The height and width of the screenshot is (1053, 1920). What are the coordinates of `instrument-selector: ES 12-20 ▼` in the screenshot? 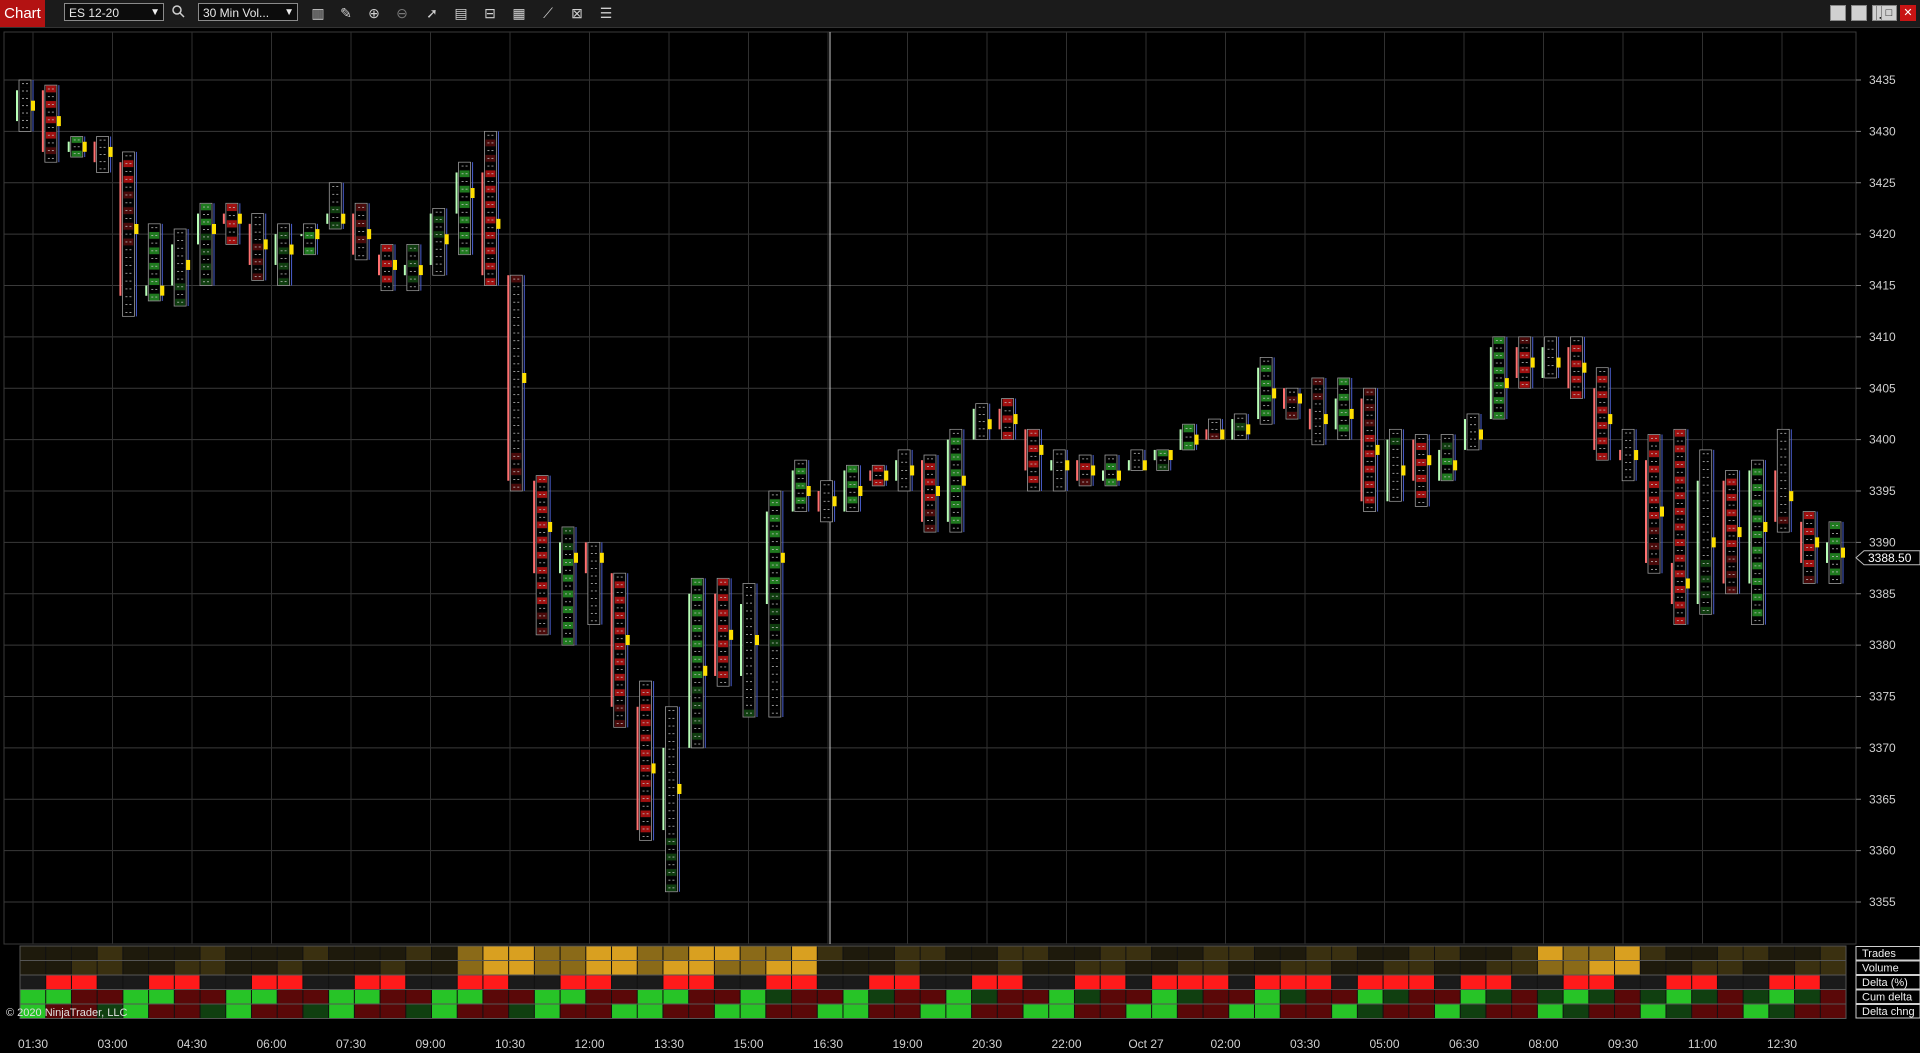 It's located at (114, 12).